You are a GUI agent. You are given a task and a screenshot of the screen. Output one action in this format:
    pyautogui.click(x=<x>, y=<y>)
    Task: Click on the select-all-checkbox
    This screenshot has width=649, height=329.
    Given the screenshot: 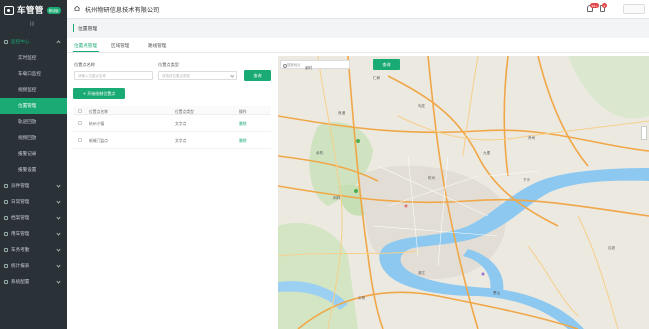 What is the action you would take?
    pyautogui.click(x=80, y=110)
    